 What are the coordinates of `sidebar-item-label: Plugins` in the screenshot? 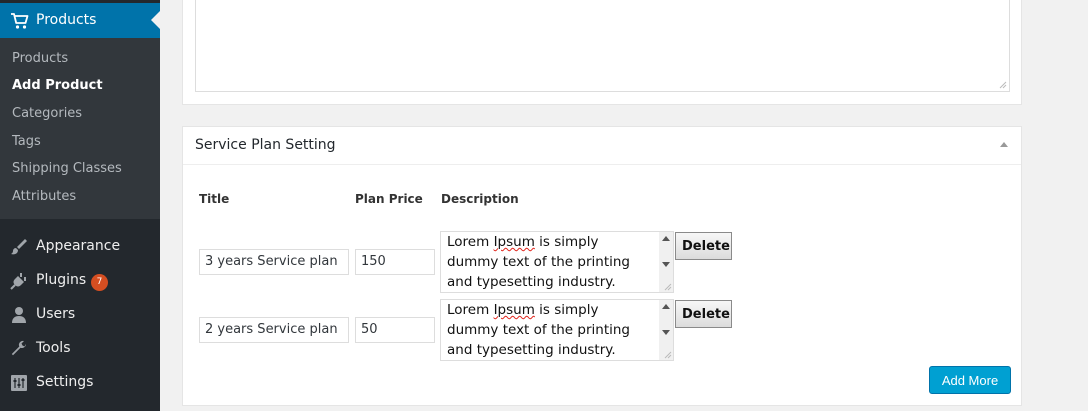 It's located at (61, 280).